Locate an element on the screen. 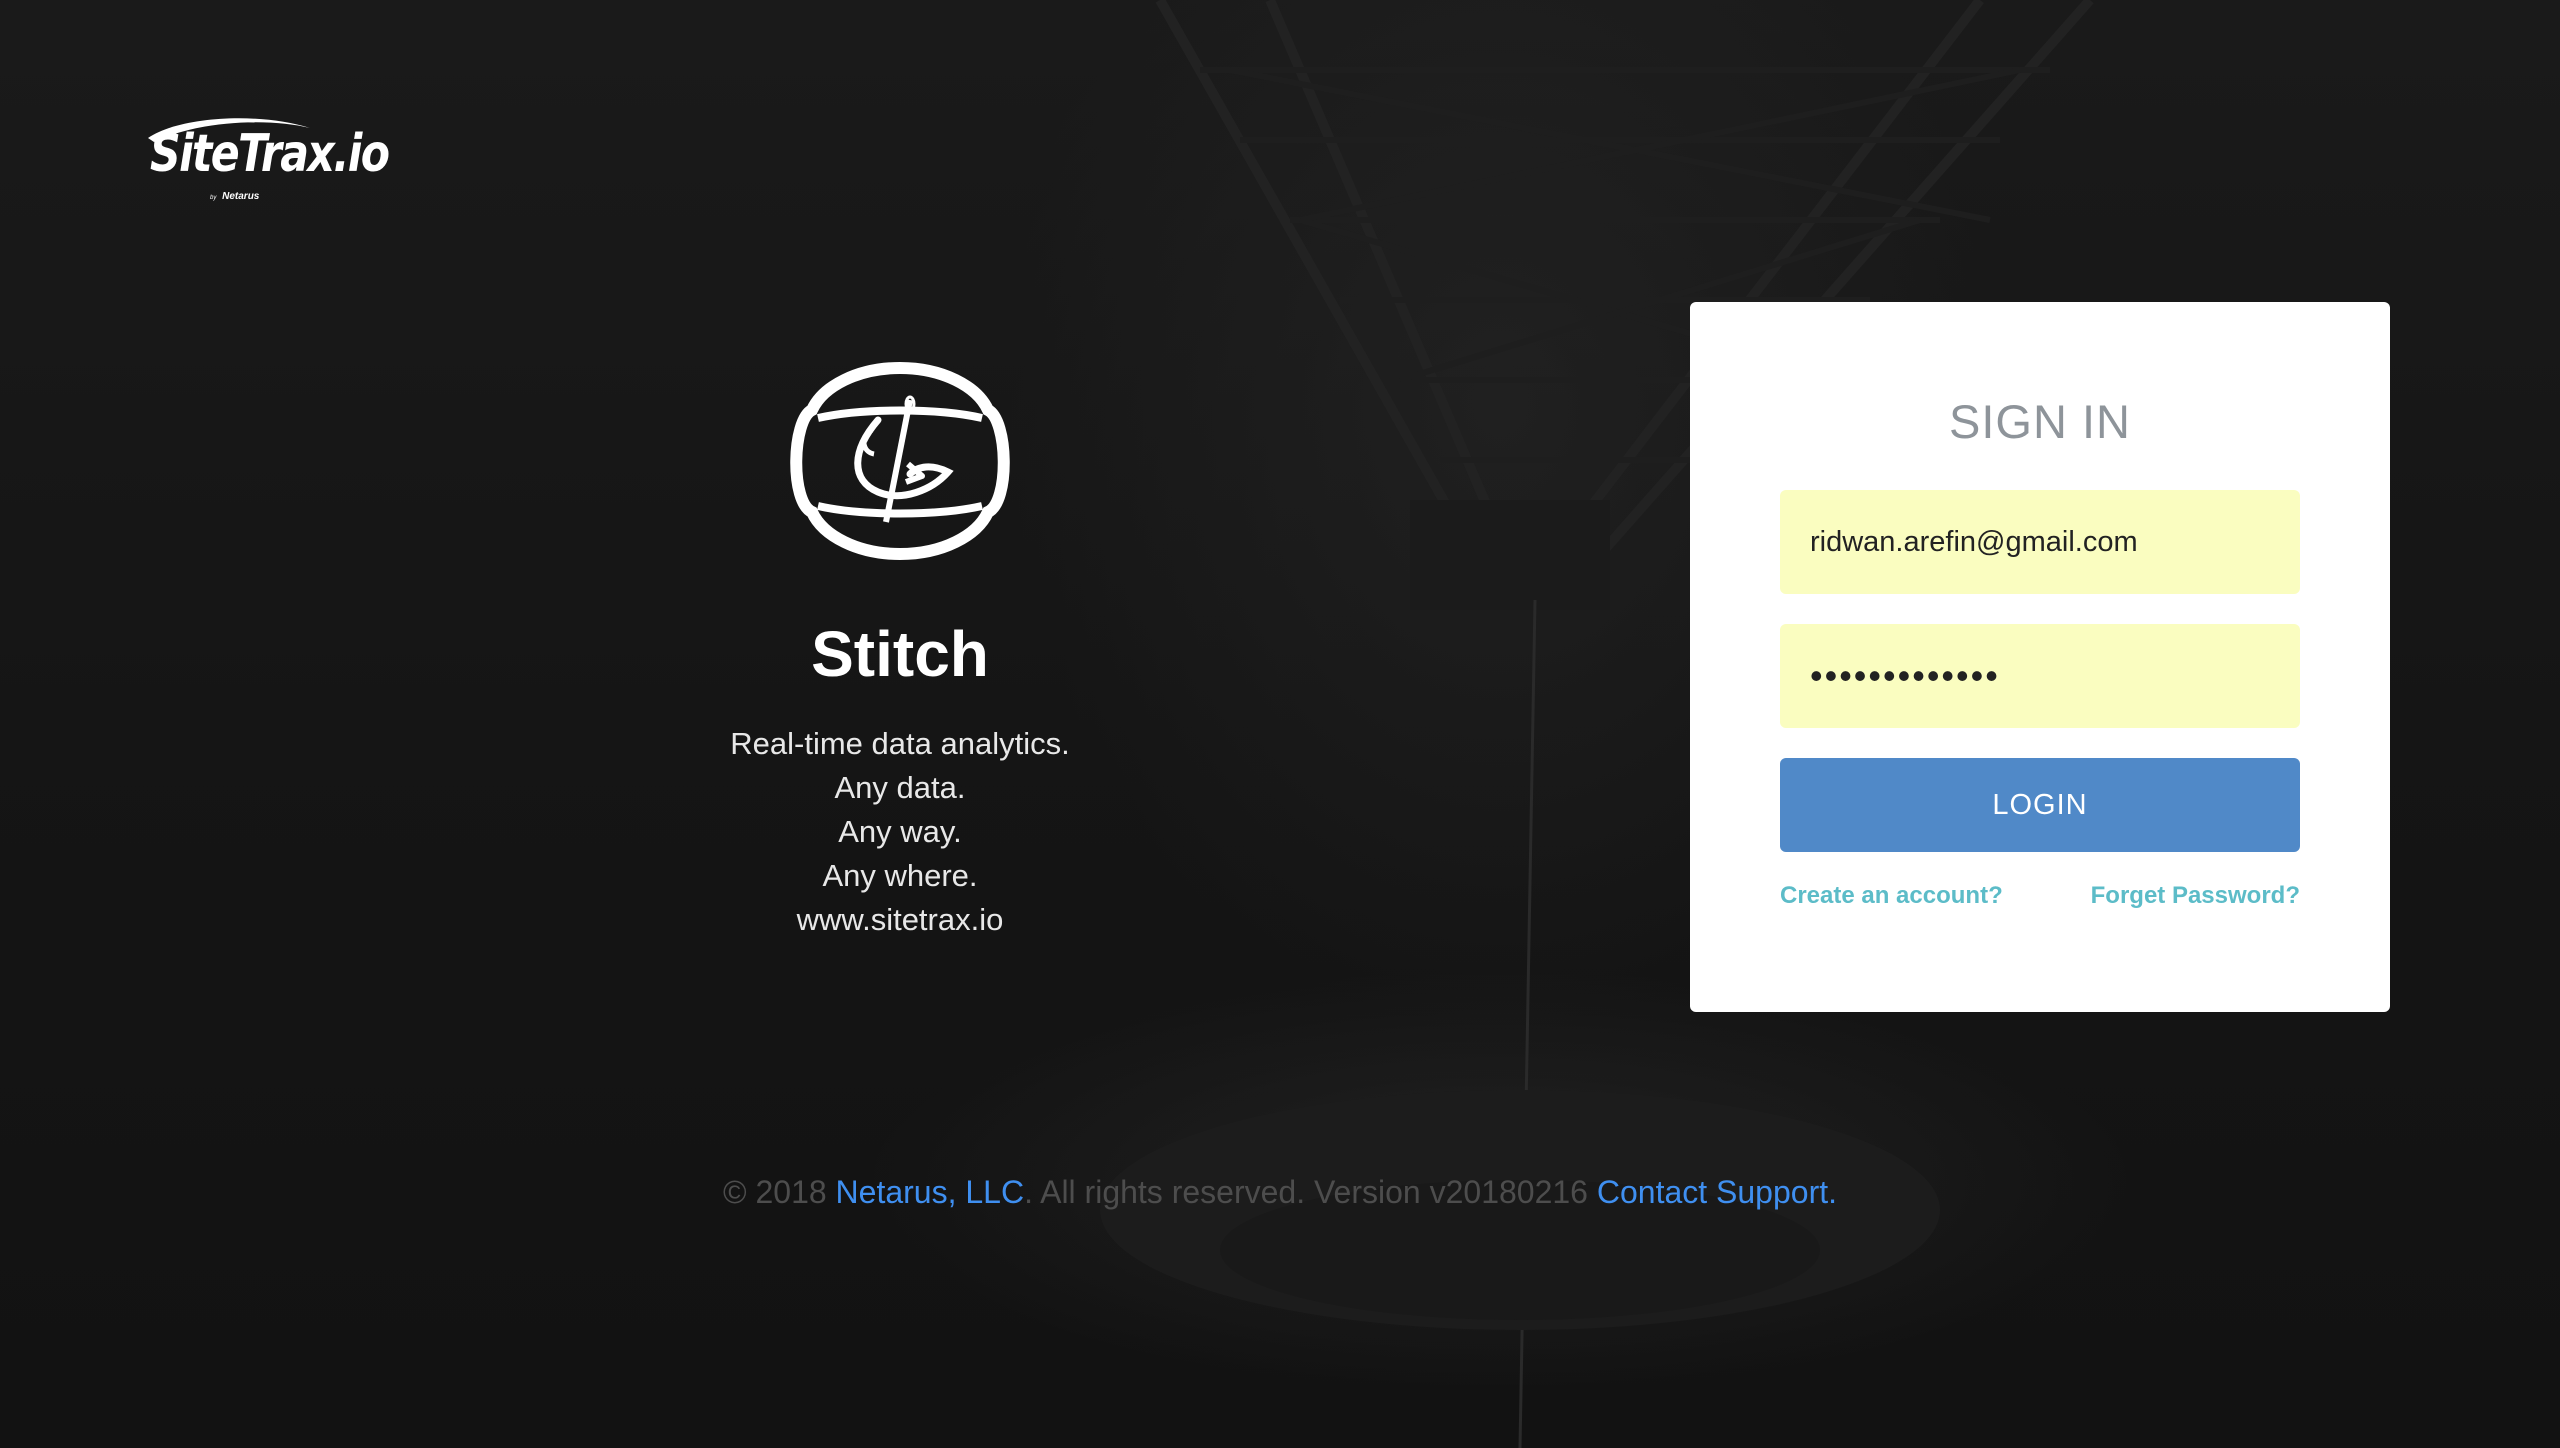 The image size is (2560, 1448). logo-wordmark: SiteTrax.io is located at coordinates (270, 154).